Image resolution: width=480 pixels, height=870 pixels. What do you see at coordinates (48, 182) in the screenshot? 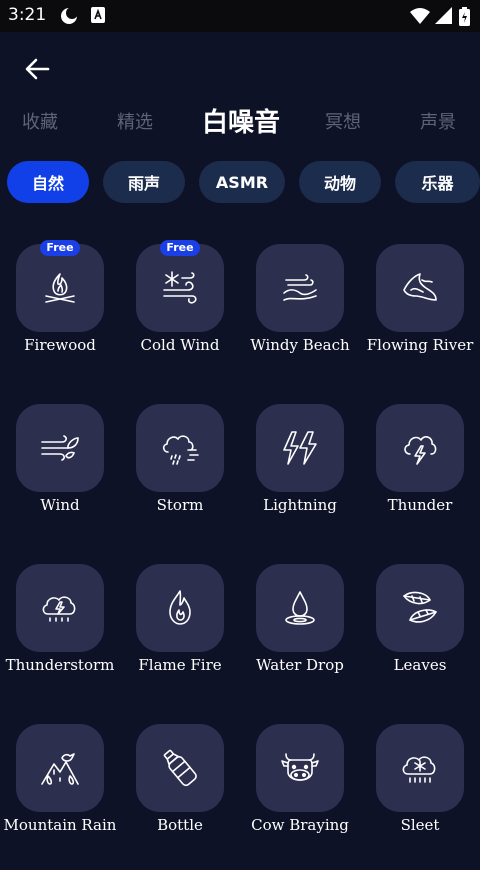
I see `chip-nature: 自然` at bounding box center [48, 182].